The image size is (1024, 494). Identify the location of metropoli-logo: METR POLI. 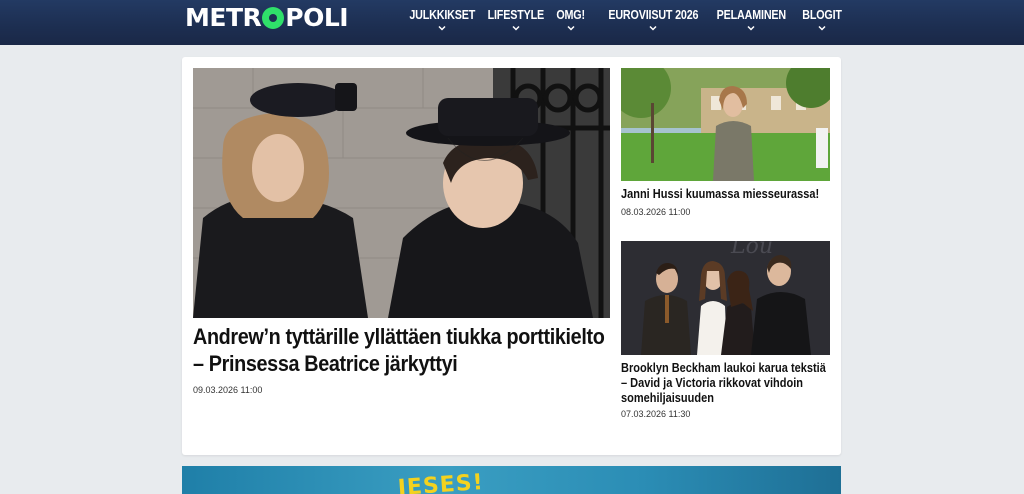
(267, 17).